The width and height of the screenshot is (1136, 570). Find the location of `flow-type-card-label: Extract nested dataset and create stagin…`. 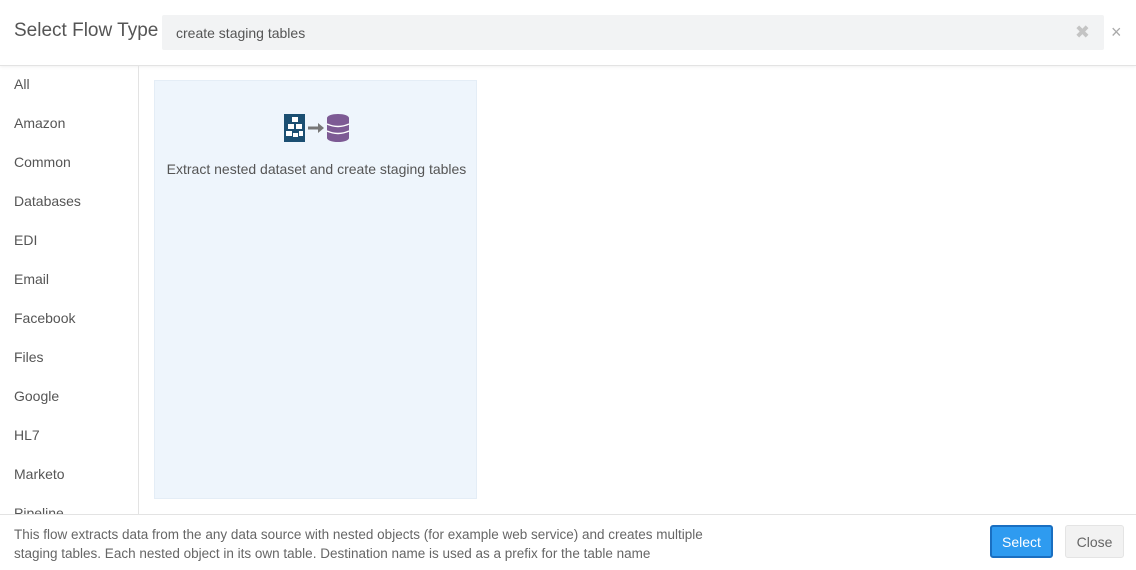

flow-type-card-label: Extract nested dataset and create stagin… is located at coordinates (316, 169).